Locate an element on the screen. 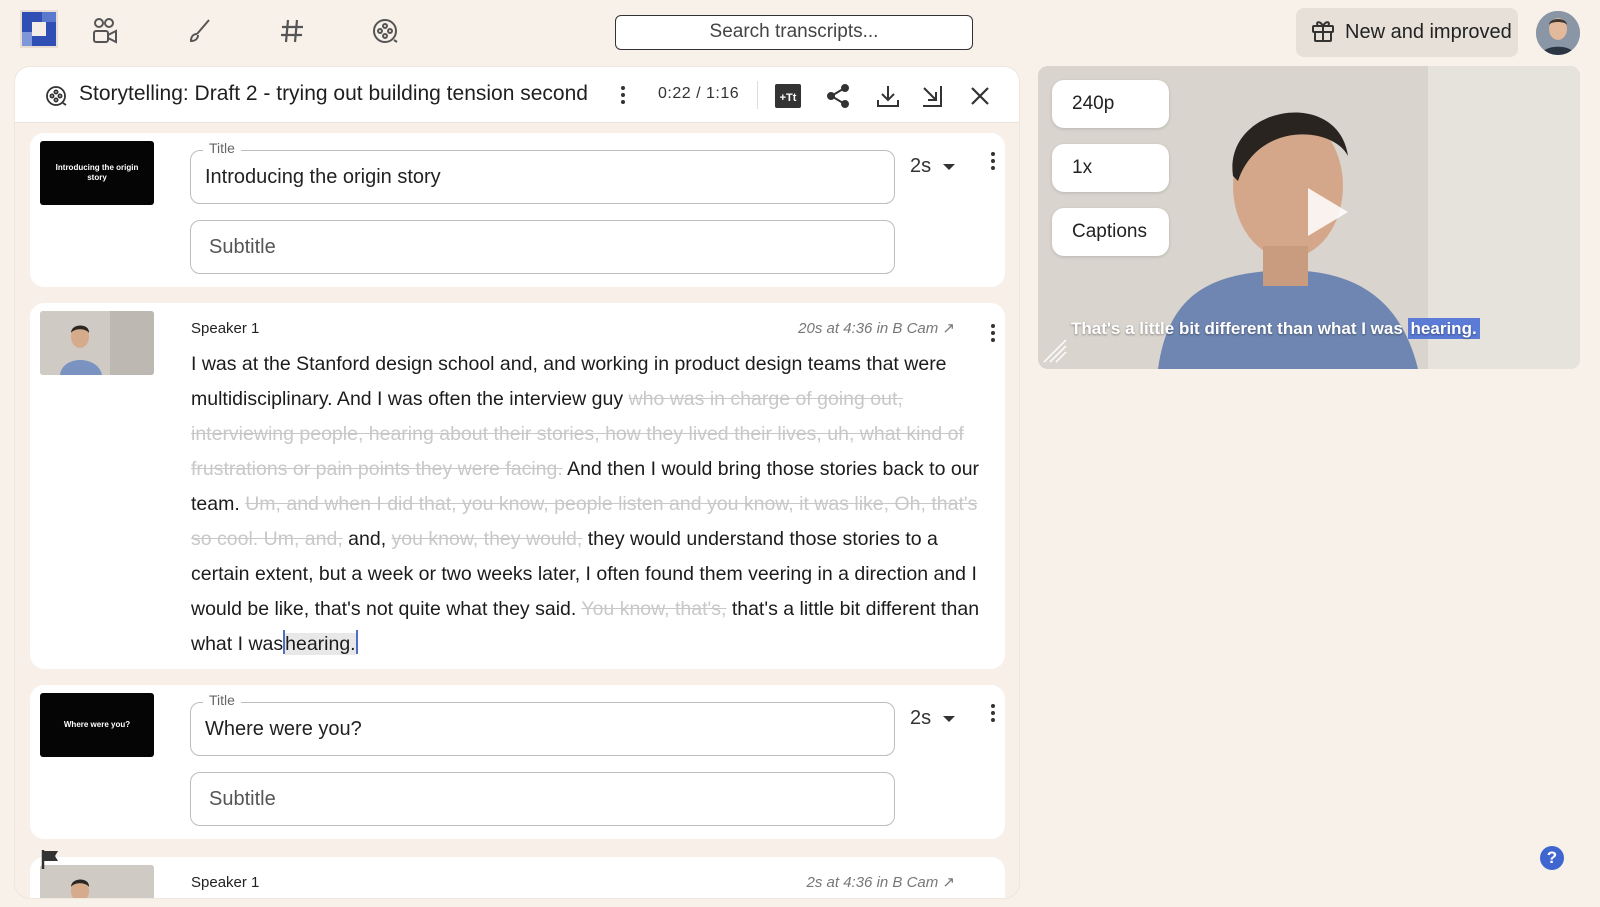 Image resolution: width=1600 pixels, height=907 pixels. title-card-thumbnail: Where were you? is located at coordinates (97, 725).